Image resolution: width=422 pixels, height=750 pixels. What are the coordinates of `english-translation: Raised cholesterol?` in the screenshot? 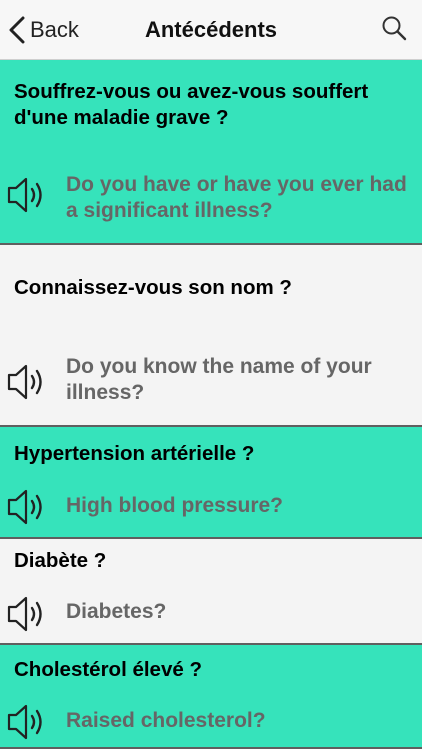 It's located at (166, 720).